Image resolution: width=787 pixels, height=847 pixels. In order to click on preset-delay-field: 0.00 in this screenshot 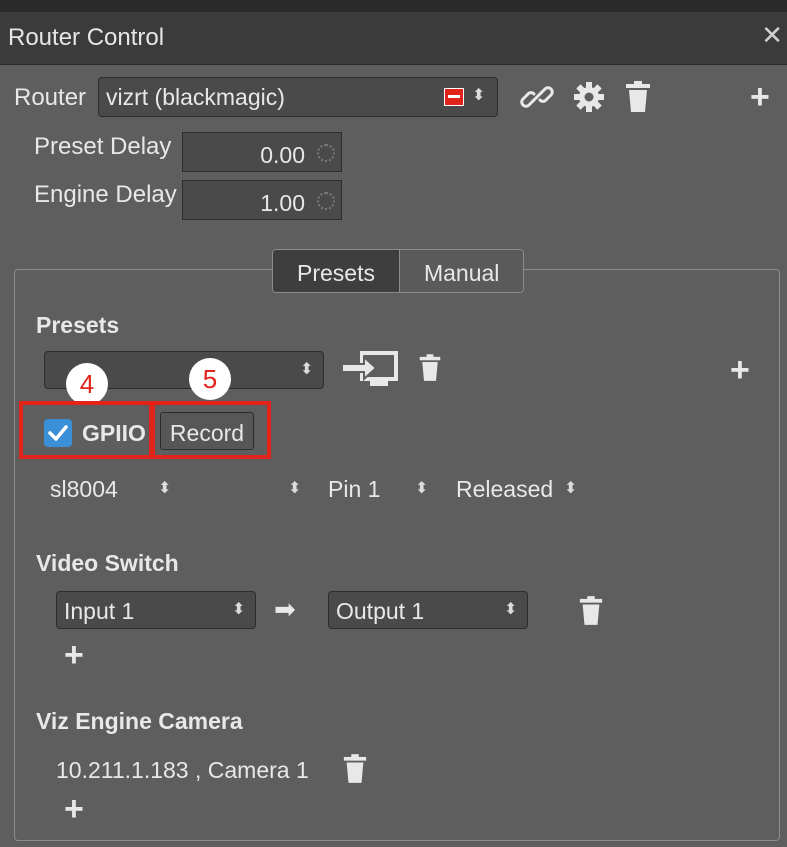, I will do `click(262, 152)`.